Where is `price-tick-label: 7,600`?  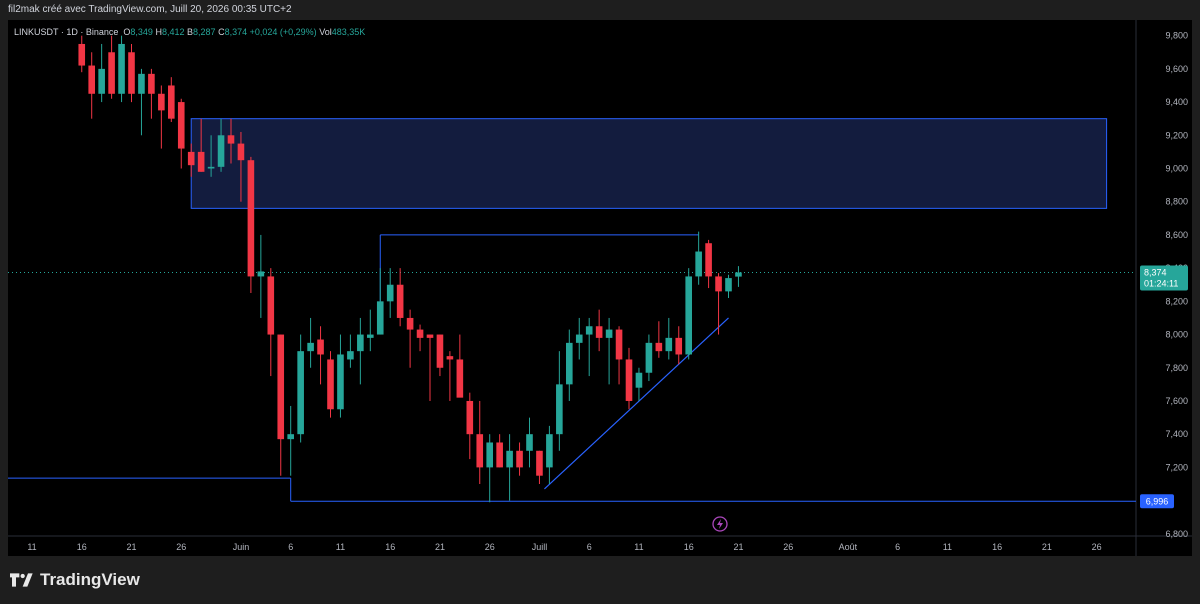 price-tick-label: 7,600 is located at coordinates (1176, 401).